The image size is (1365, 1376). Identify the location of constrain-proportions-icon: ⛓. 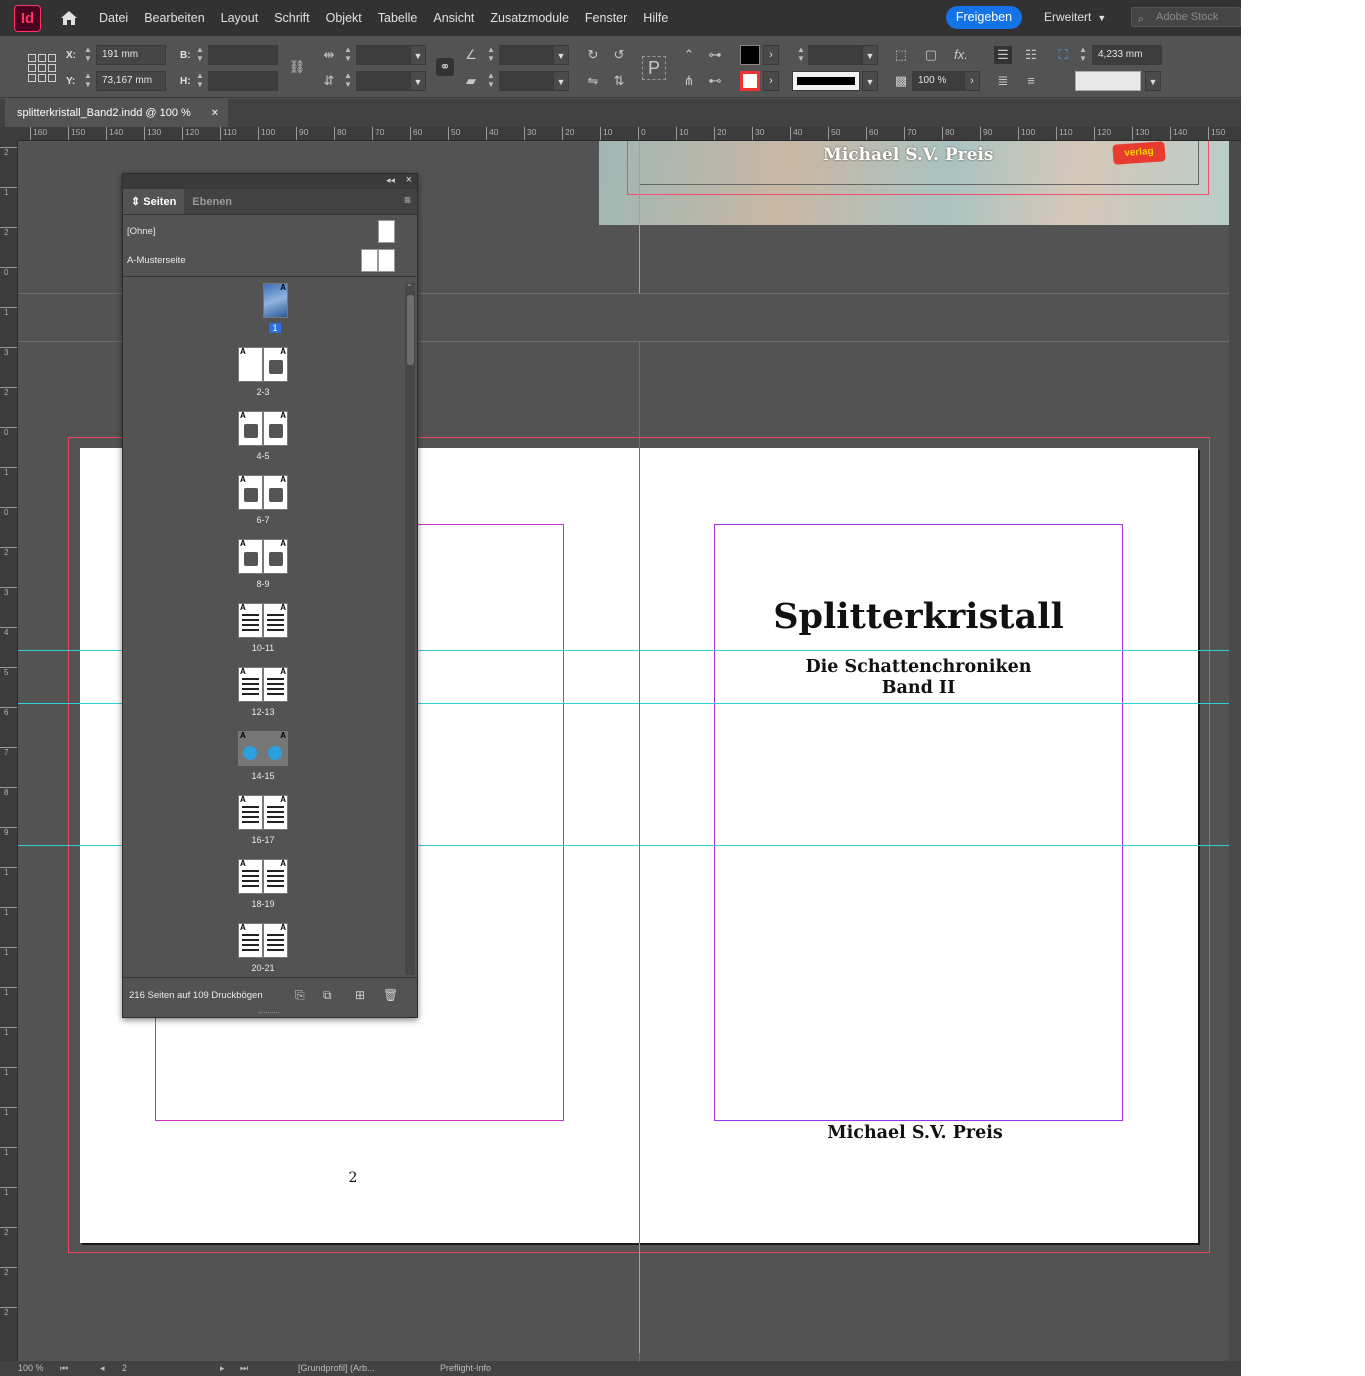
(297, 67).